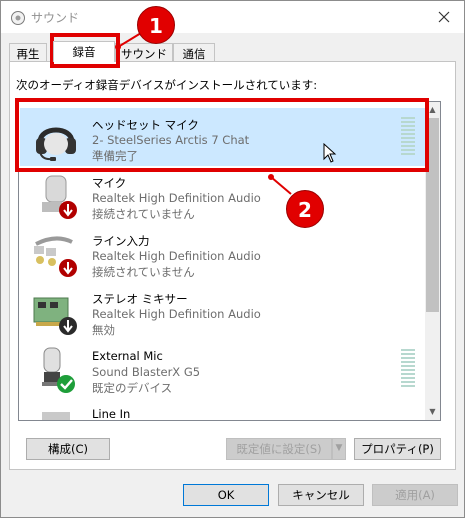  What do you see at coordinates (115, 156) in the screenshot?
I see `device-status: 準備完了` at bounding box center [115, 156].